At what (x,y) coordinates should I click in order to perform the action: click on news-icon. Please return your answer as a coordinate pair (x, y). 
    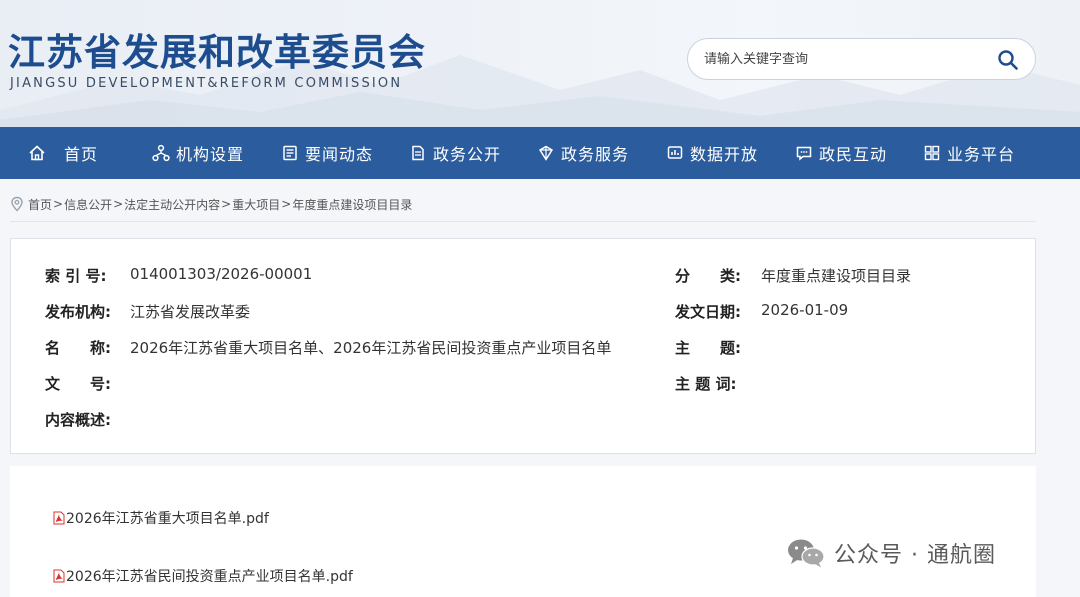
    Looking at the image, I should click on (290, 153).